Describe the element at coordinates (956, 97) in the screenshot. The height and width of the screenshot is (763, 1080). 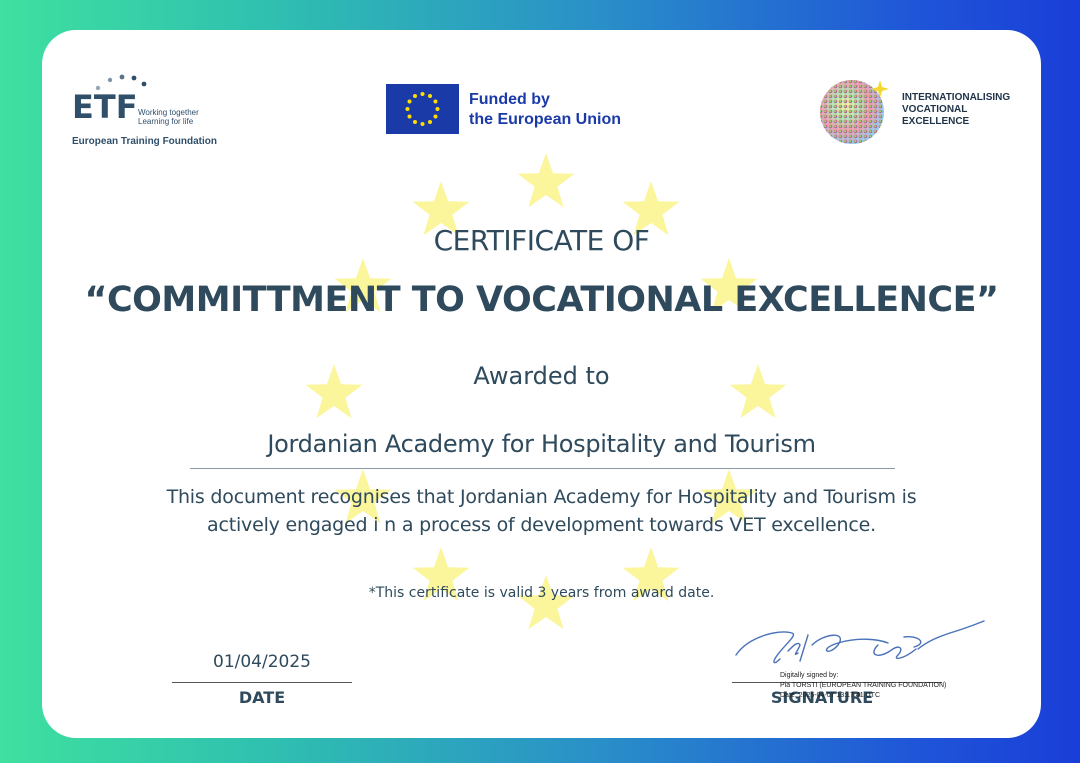
I see `ive-logo-line: INTERNATIONALISING` at that location.